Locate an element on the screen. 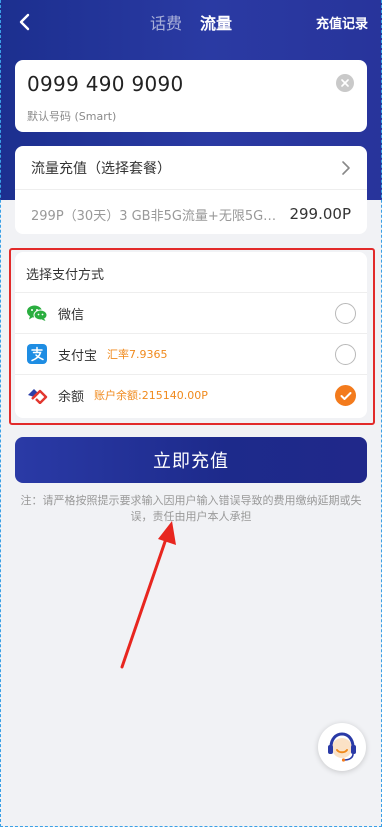 The width and height of the screenshot is (382, 827). account-balance-text: 账户余额:215140.00P is located at coordinates (151, 395).